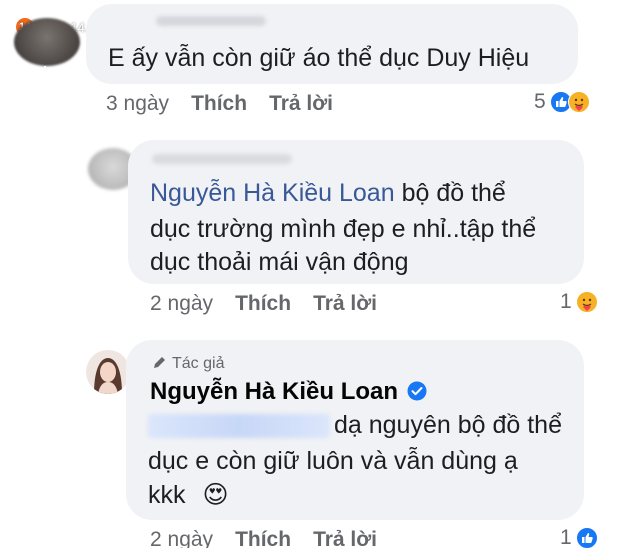 The image size is (620, 548). I want to click on author-badge-label: Tác giả, so click(198, 363).